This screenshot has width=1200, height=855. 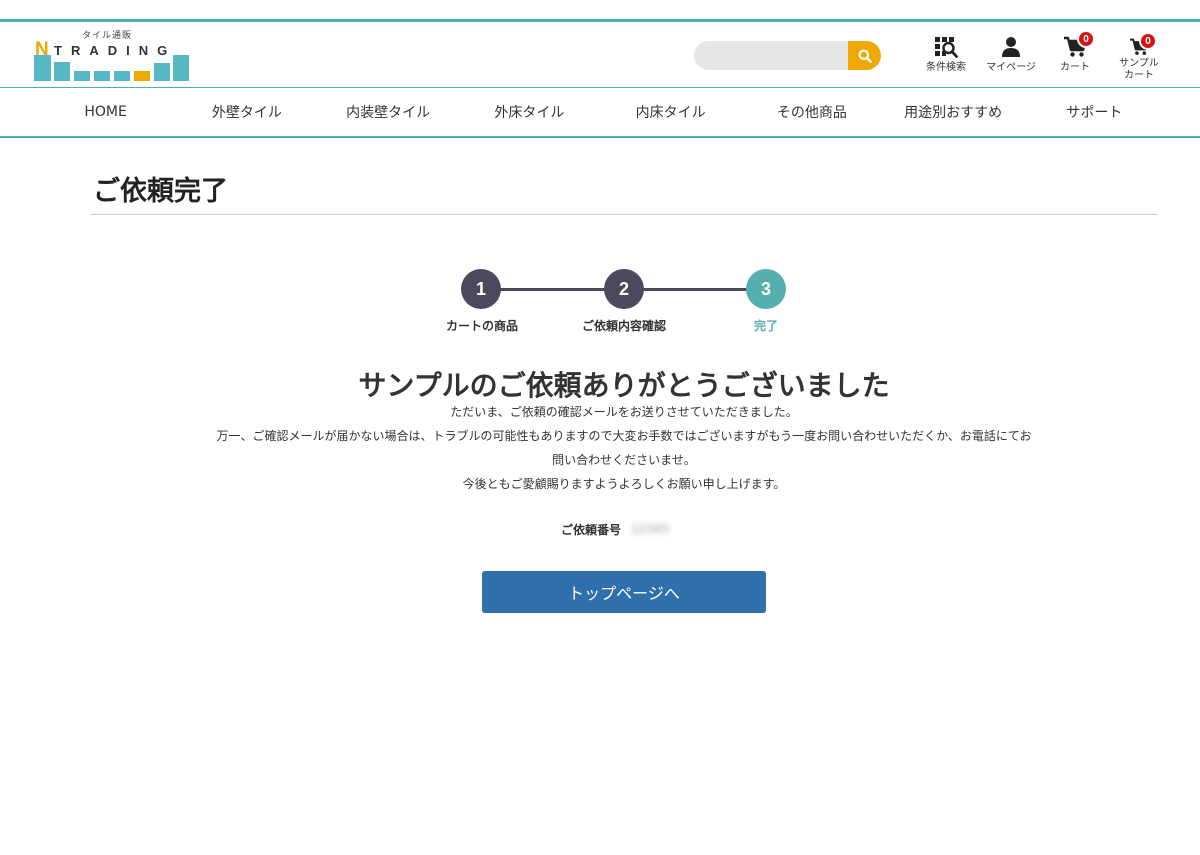 What do you see at coordinates (246, 112) in the screenshot?
I see `nav-item-exterior-wall-tile: 外壁タイル` at bounding box center [246, 112].